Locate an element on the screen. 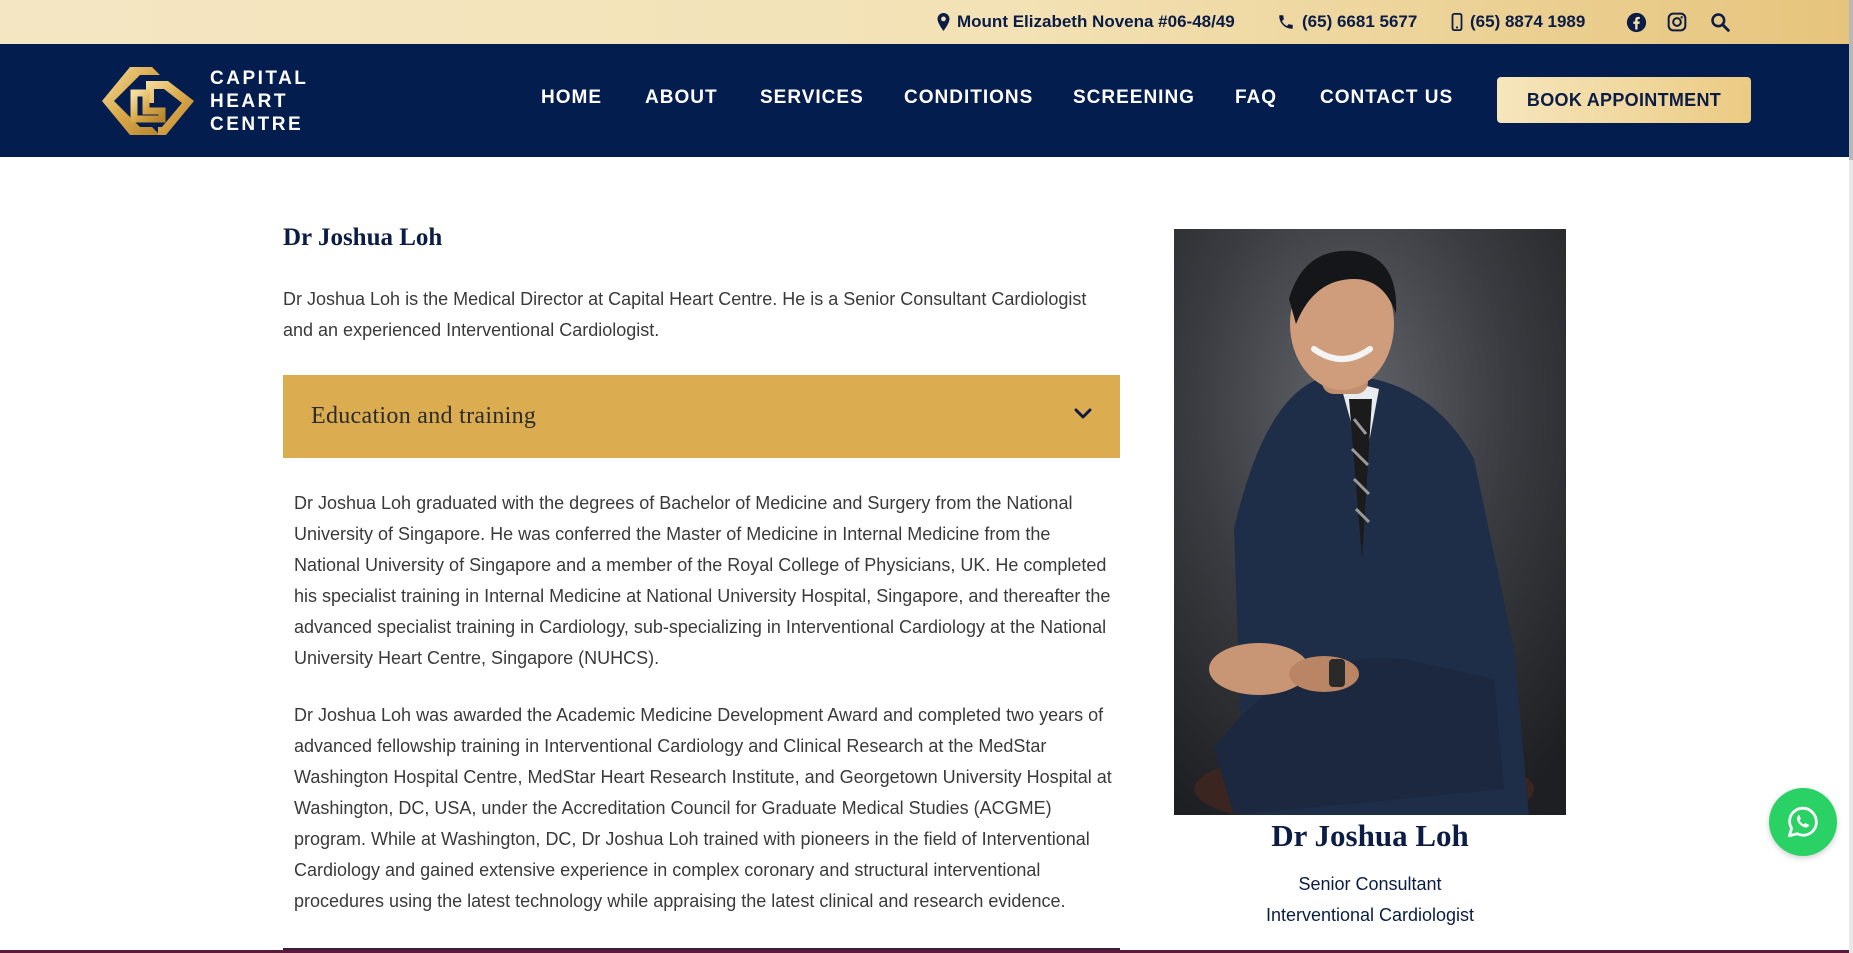  logo-text: CAPITAL HEART CENTRE is located at coordinates (259, 101).